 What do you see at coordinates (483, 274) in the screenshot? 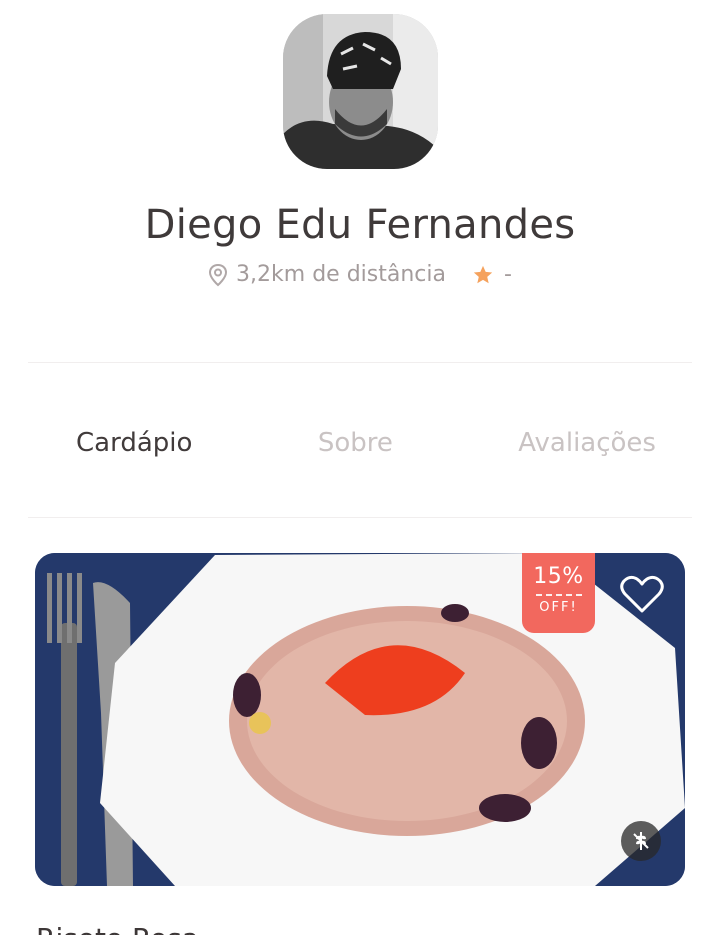
I see `star-icon` at bounding box center [483, 274].